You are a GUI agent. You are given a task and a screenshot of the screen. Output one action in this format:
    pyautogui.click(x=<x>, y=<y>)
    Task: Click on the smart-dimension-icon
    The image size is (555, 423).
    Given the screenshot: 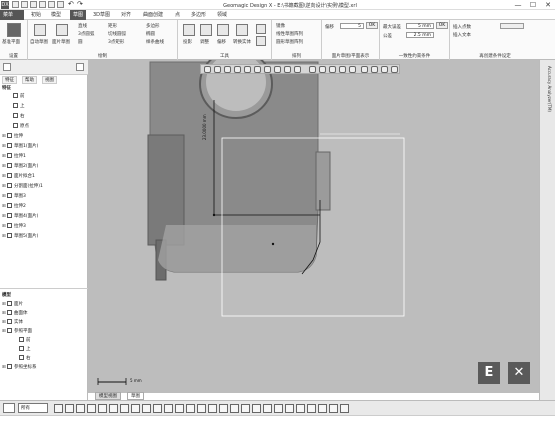 What is the action you would take?
    pyautogui.click(x=261, y=29)
    